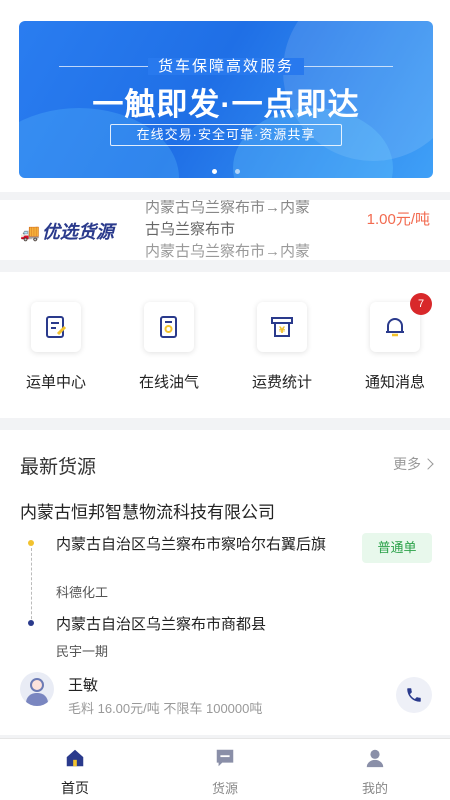  What do you see at coordinates (421, 304) in the screenshot?
I see `notification-count-badge: 7` at bounding box center [421, 304].